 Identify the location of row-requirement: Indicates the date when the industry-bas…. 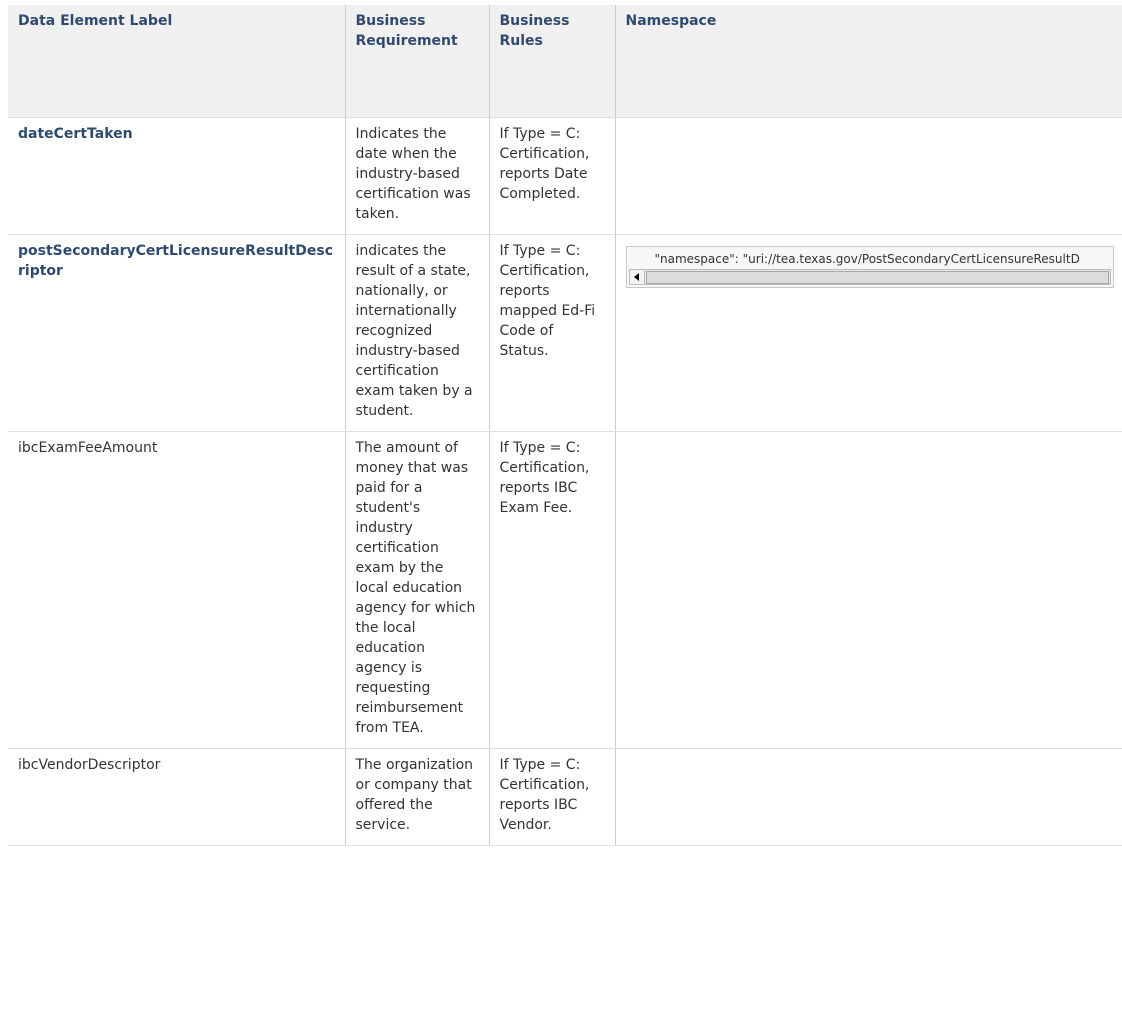
(417, 176).